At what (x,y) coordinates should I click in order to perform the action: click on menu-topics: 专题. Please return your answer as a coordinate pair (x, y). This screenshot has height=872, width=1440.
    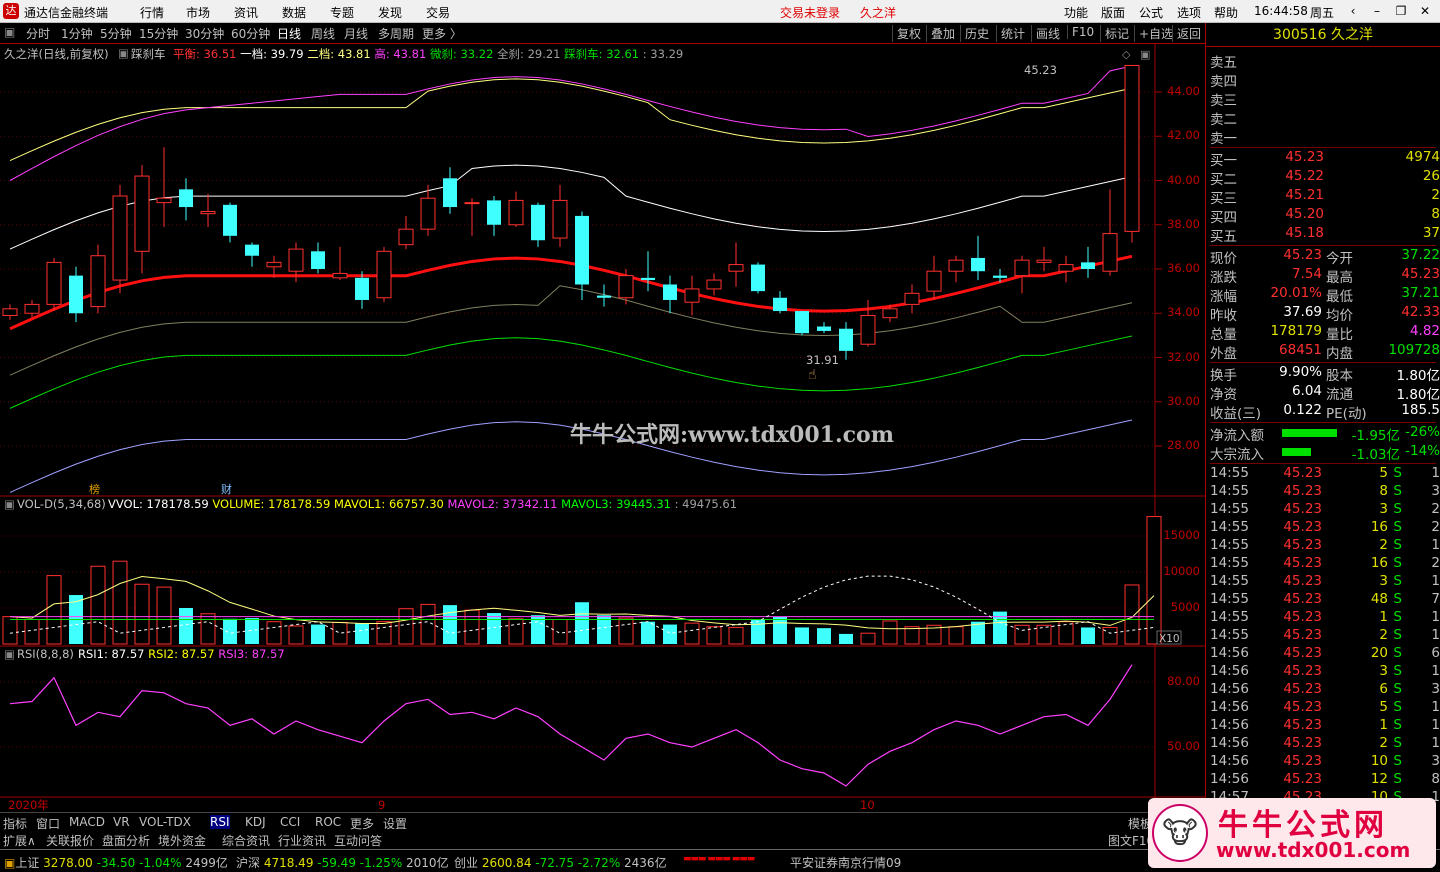
    Looking at the image, I should click on (342, 12).